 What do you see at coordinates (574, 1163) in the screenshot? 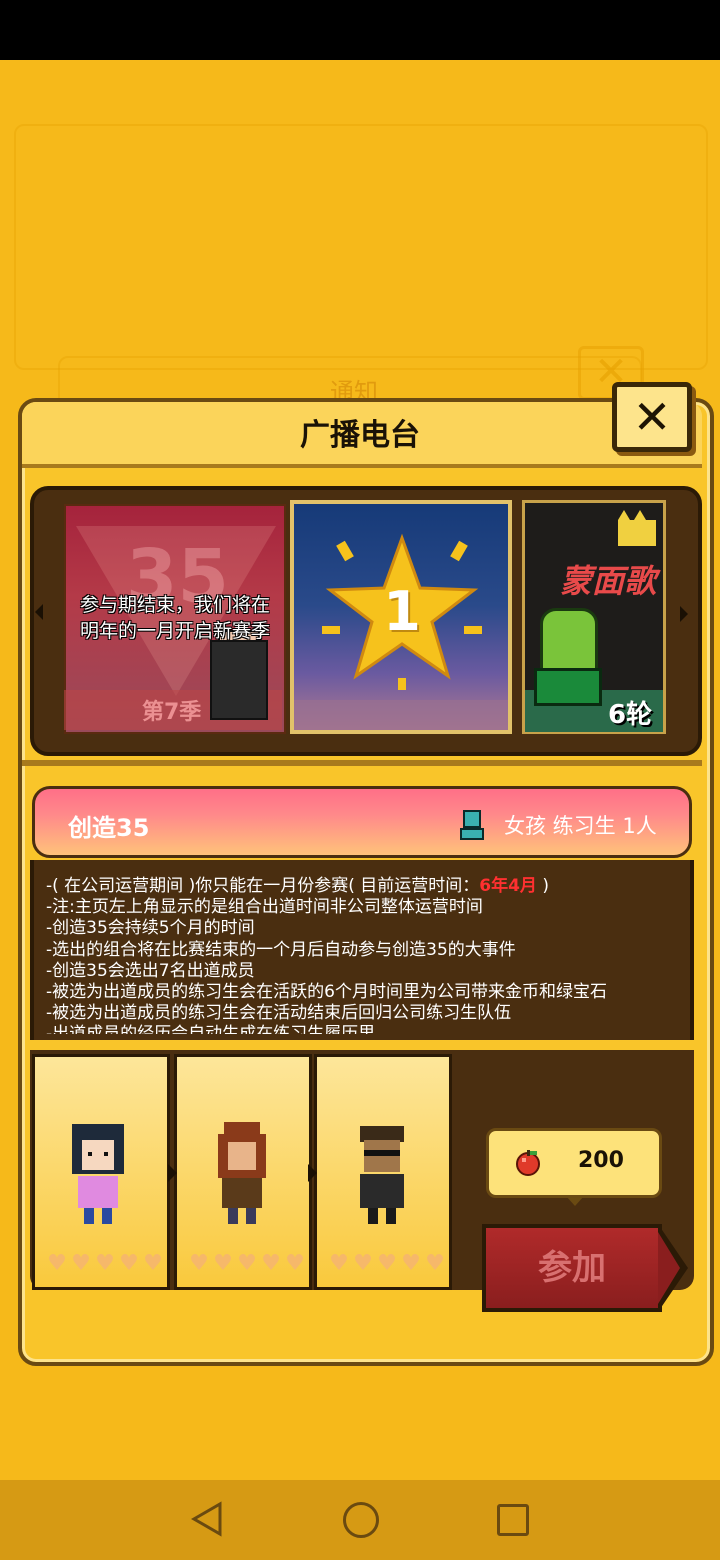
I see `entry-cost-bubble` at bounding box center [574, 1163].